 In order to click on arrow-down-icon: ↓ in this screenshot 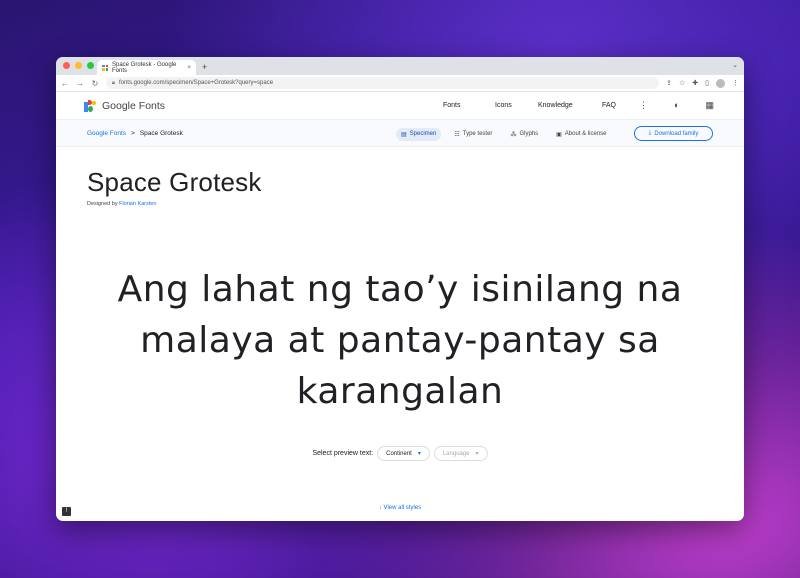, I will do `click(380, 508)`.